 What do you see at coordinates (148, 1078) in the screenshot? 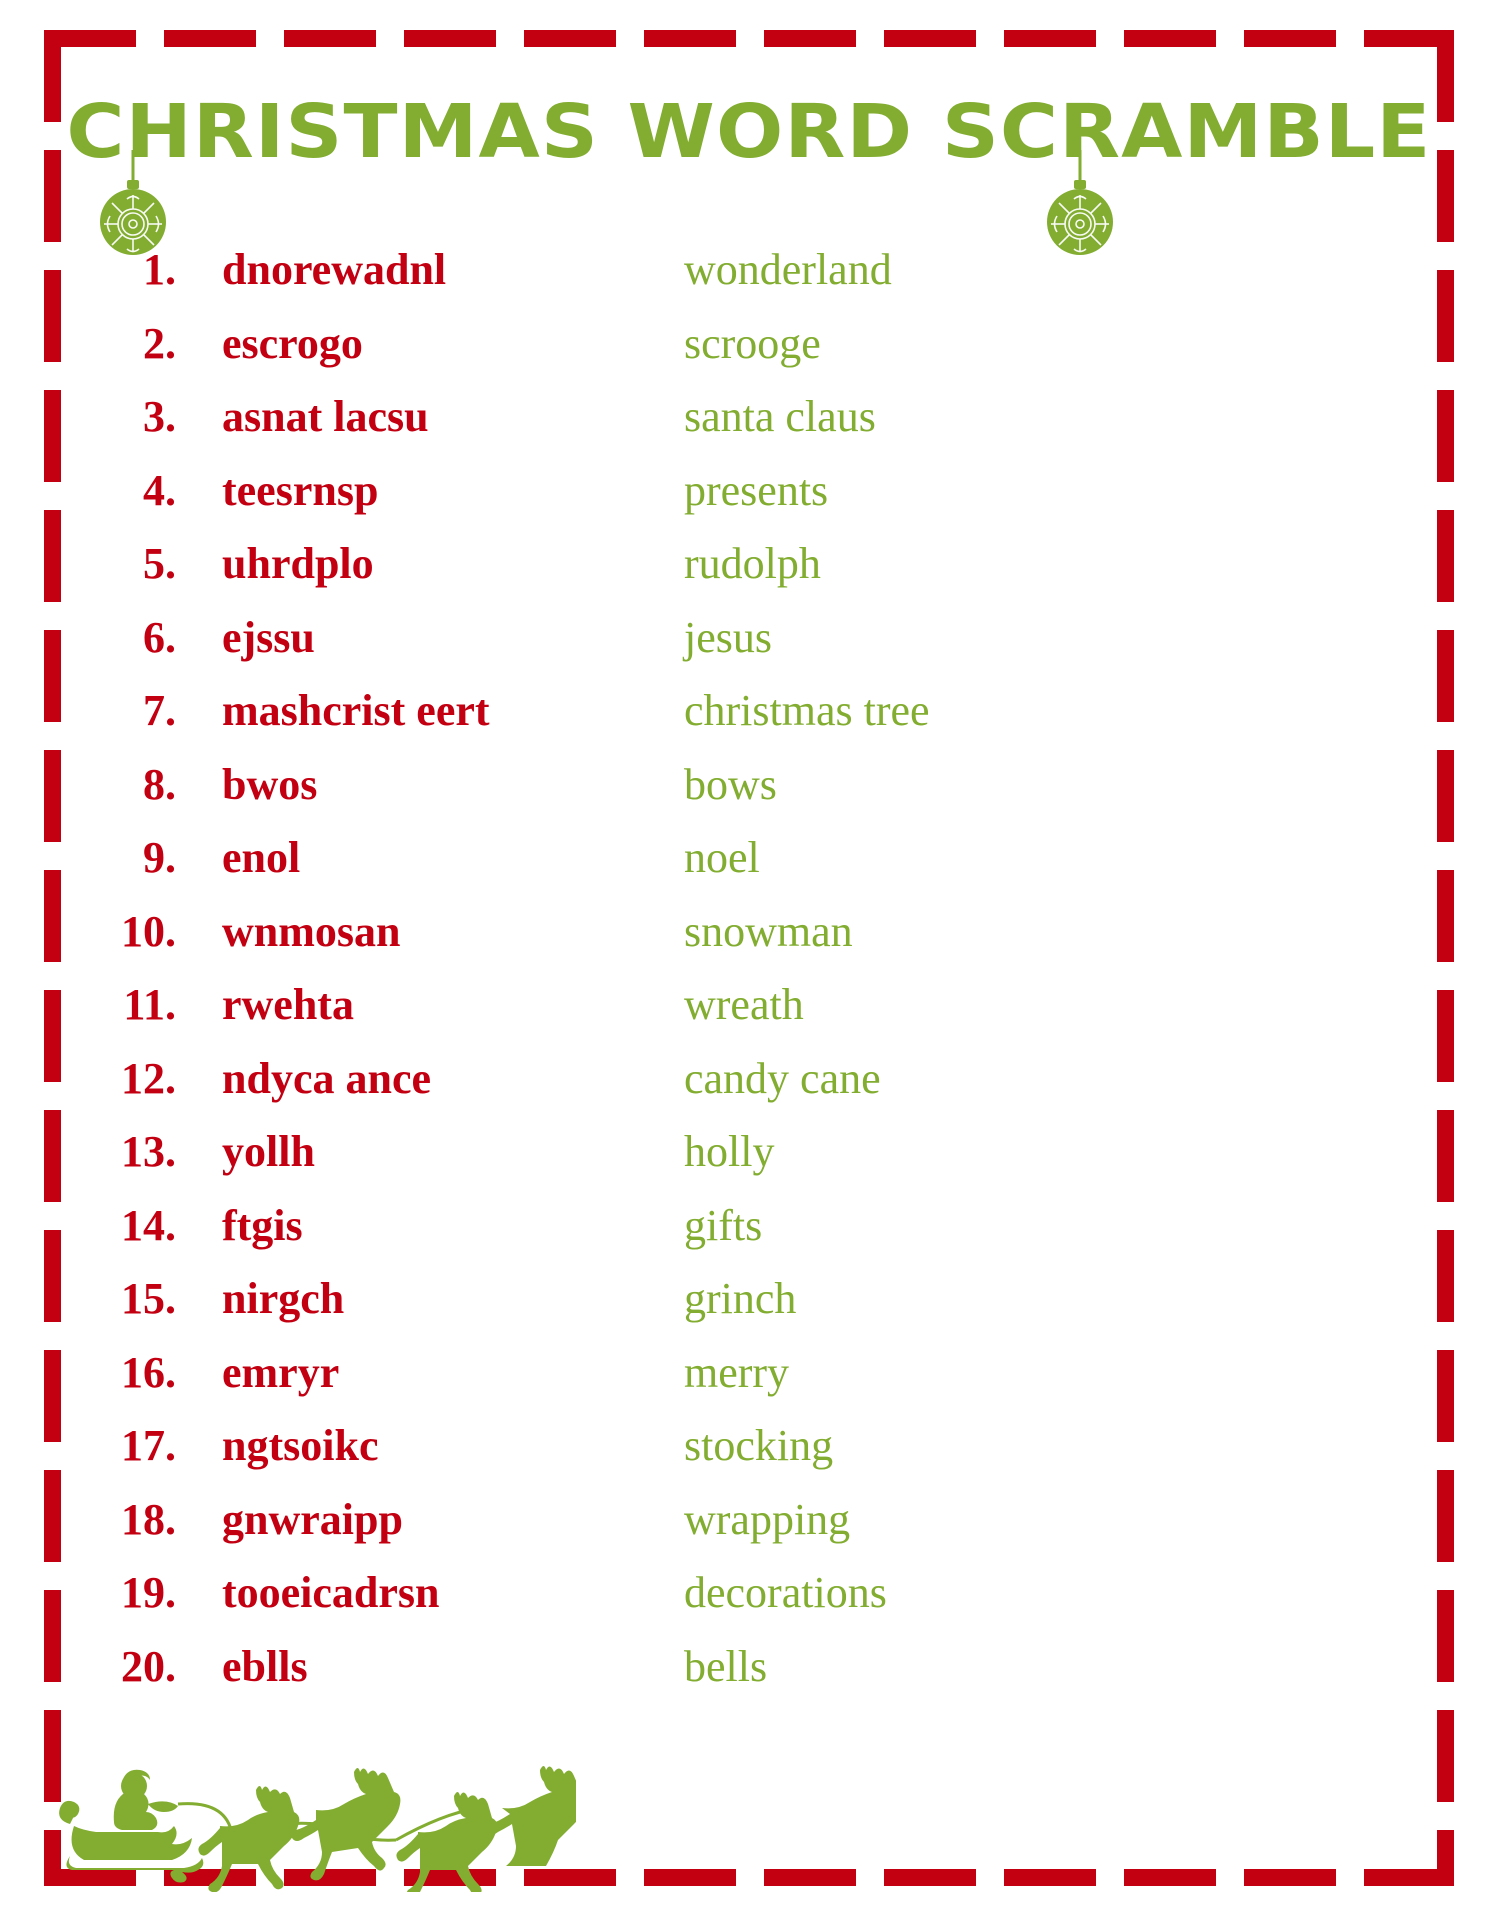
I see `row-number: 12.` at bounding box center [148, 1078].